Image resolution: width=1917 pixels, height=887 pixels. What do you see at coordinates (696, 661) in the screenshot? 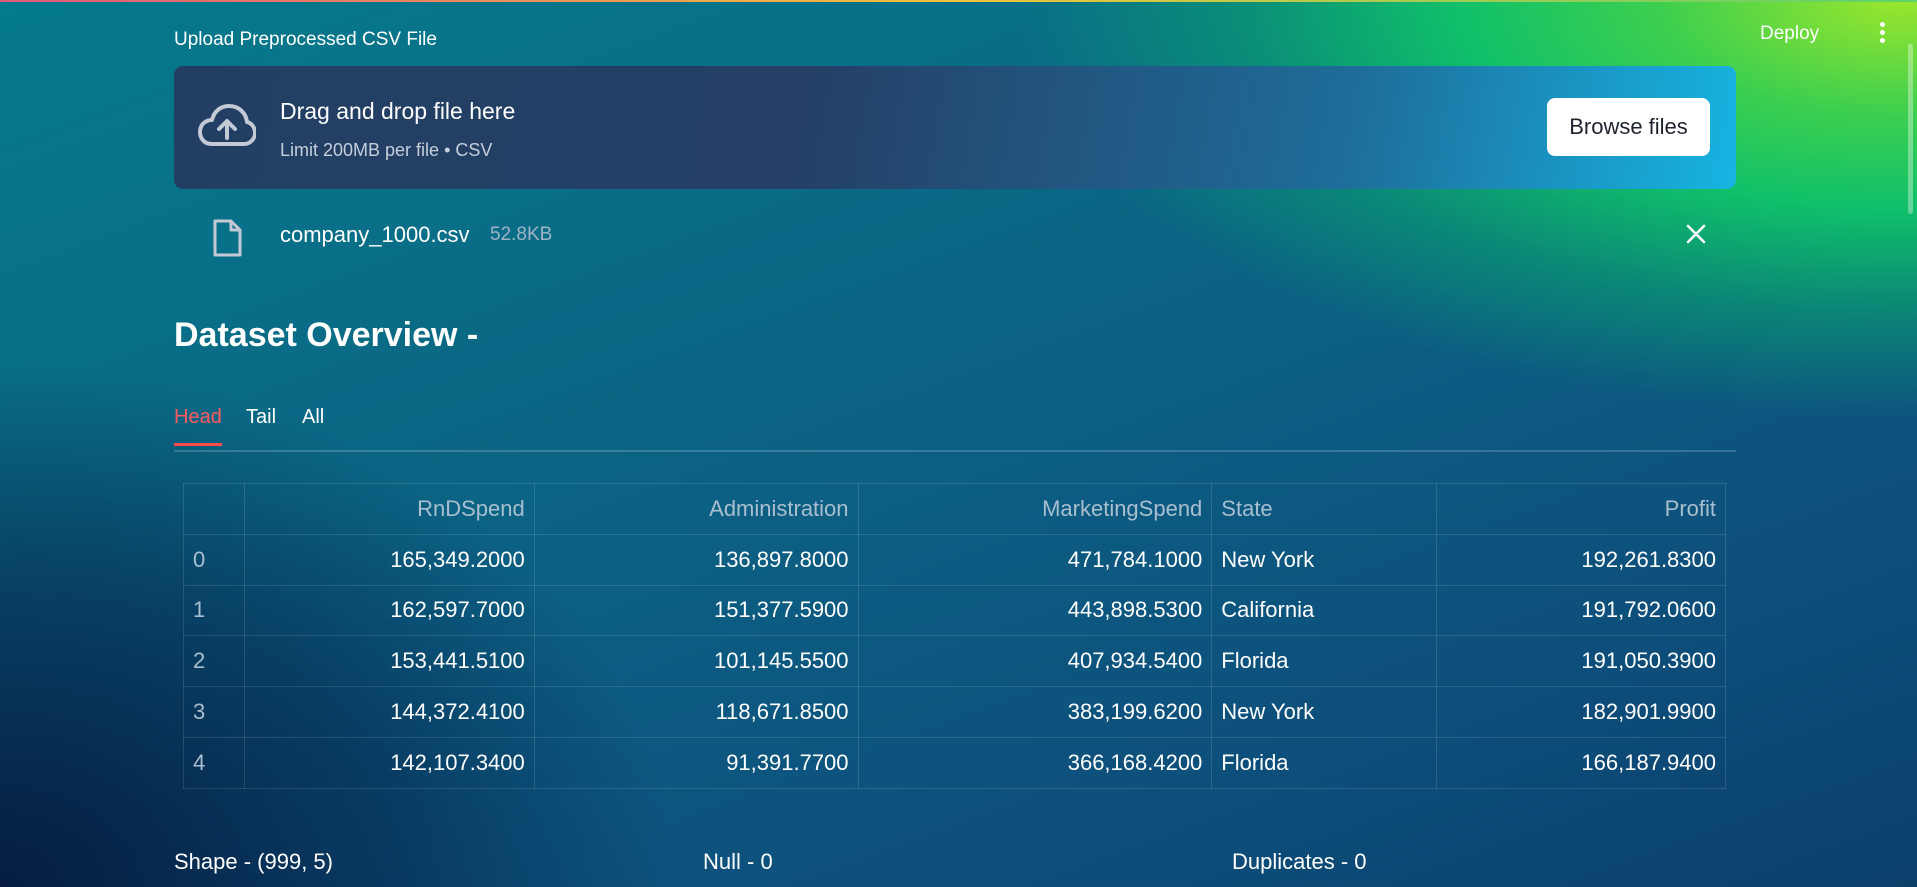
I see `table-cell: 101,145.5500` at bounding box center [696, 661].